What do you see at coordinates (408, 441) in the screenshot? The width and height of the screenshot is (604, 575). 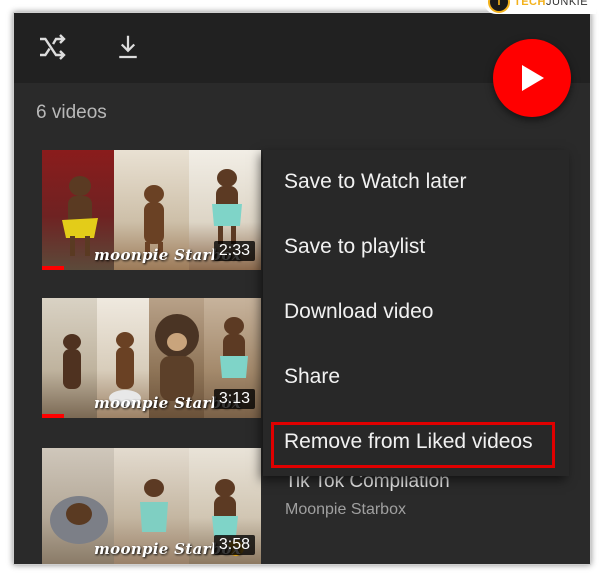 I see `menu-item-label: Remove from Liked videos` at bounding box center [408, 441].